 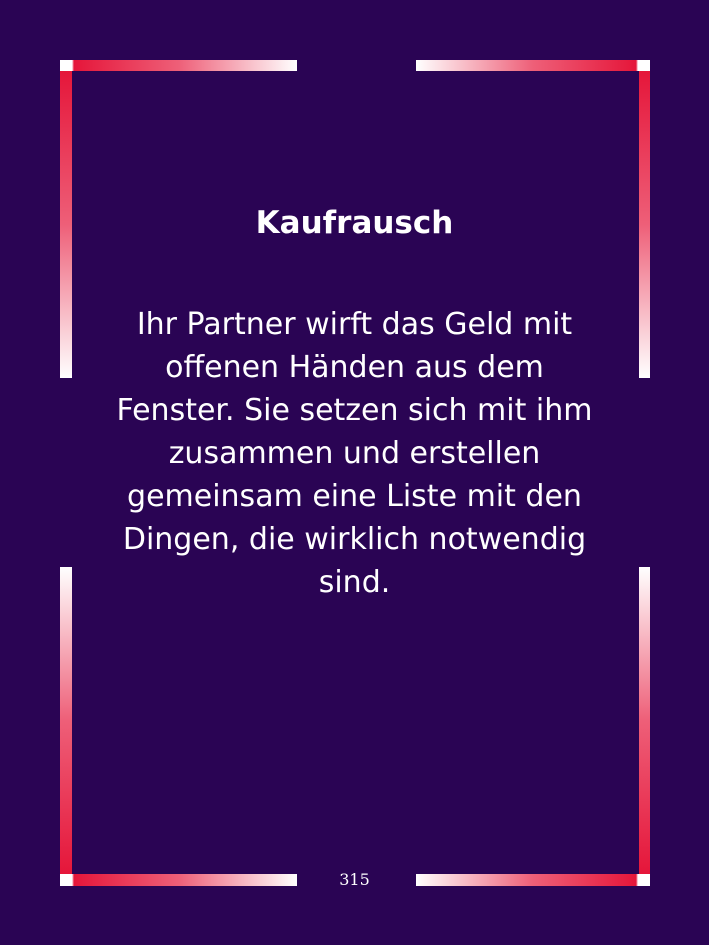 I want to click on frame-right-lower-bar, so click(x=644, y=720).